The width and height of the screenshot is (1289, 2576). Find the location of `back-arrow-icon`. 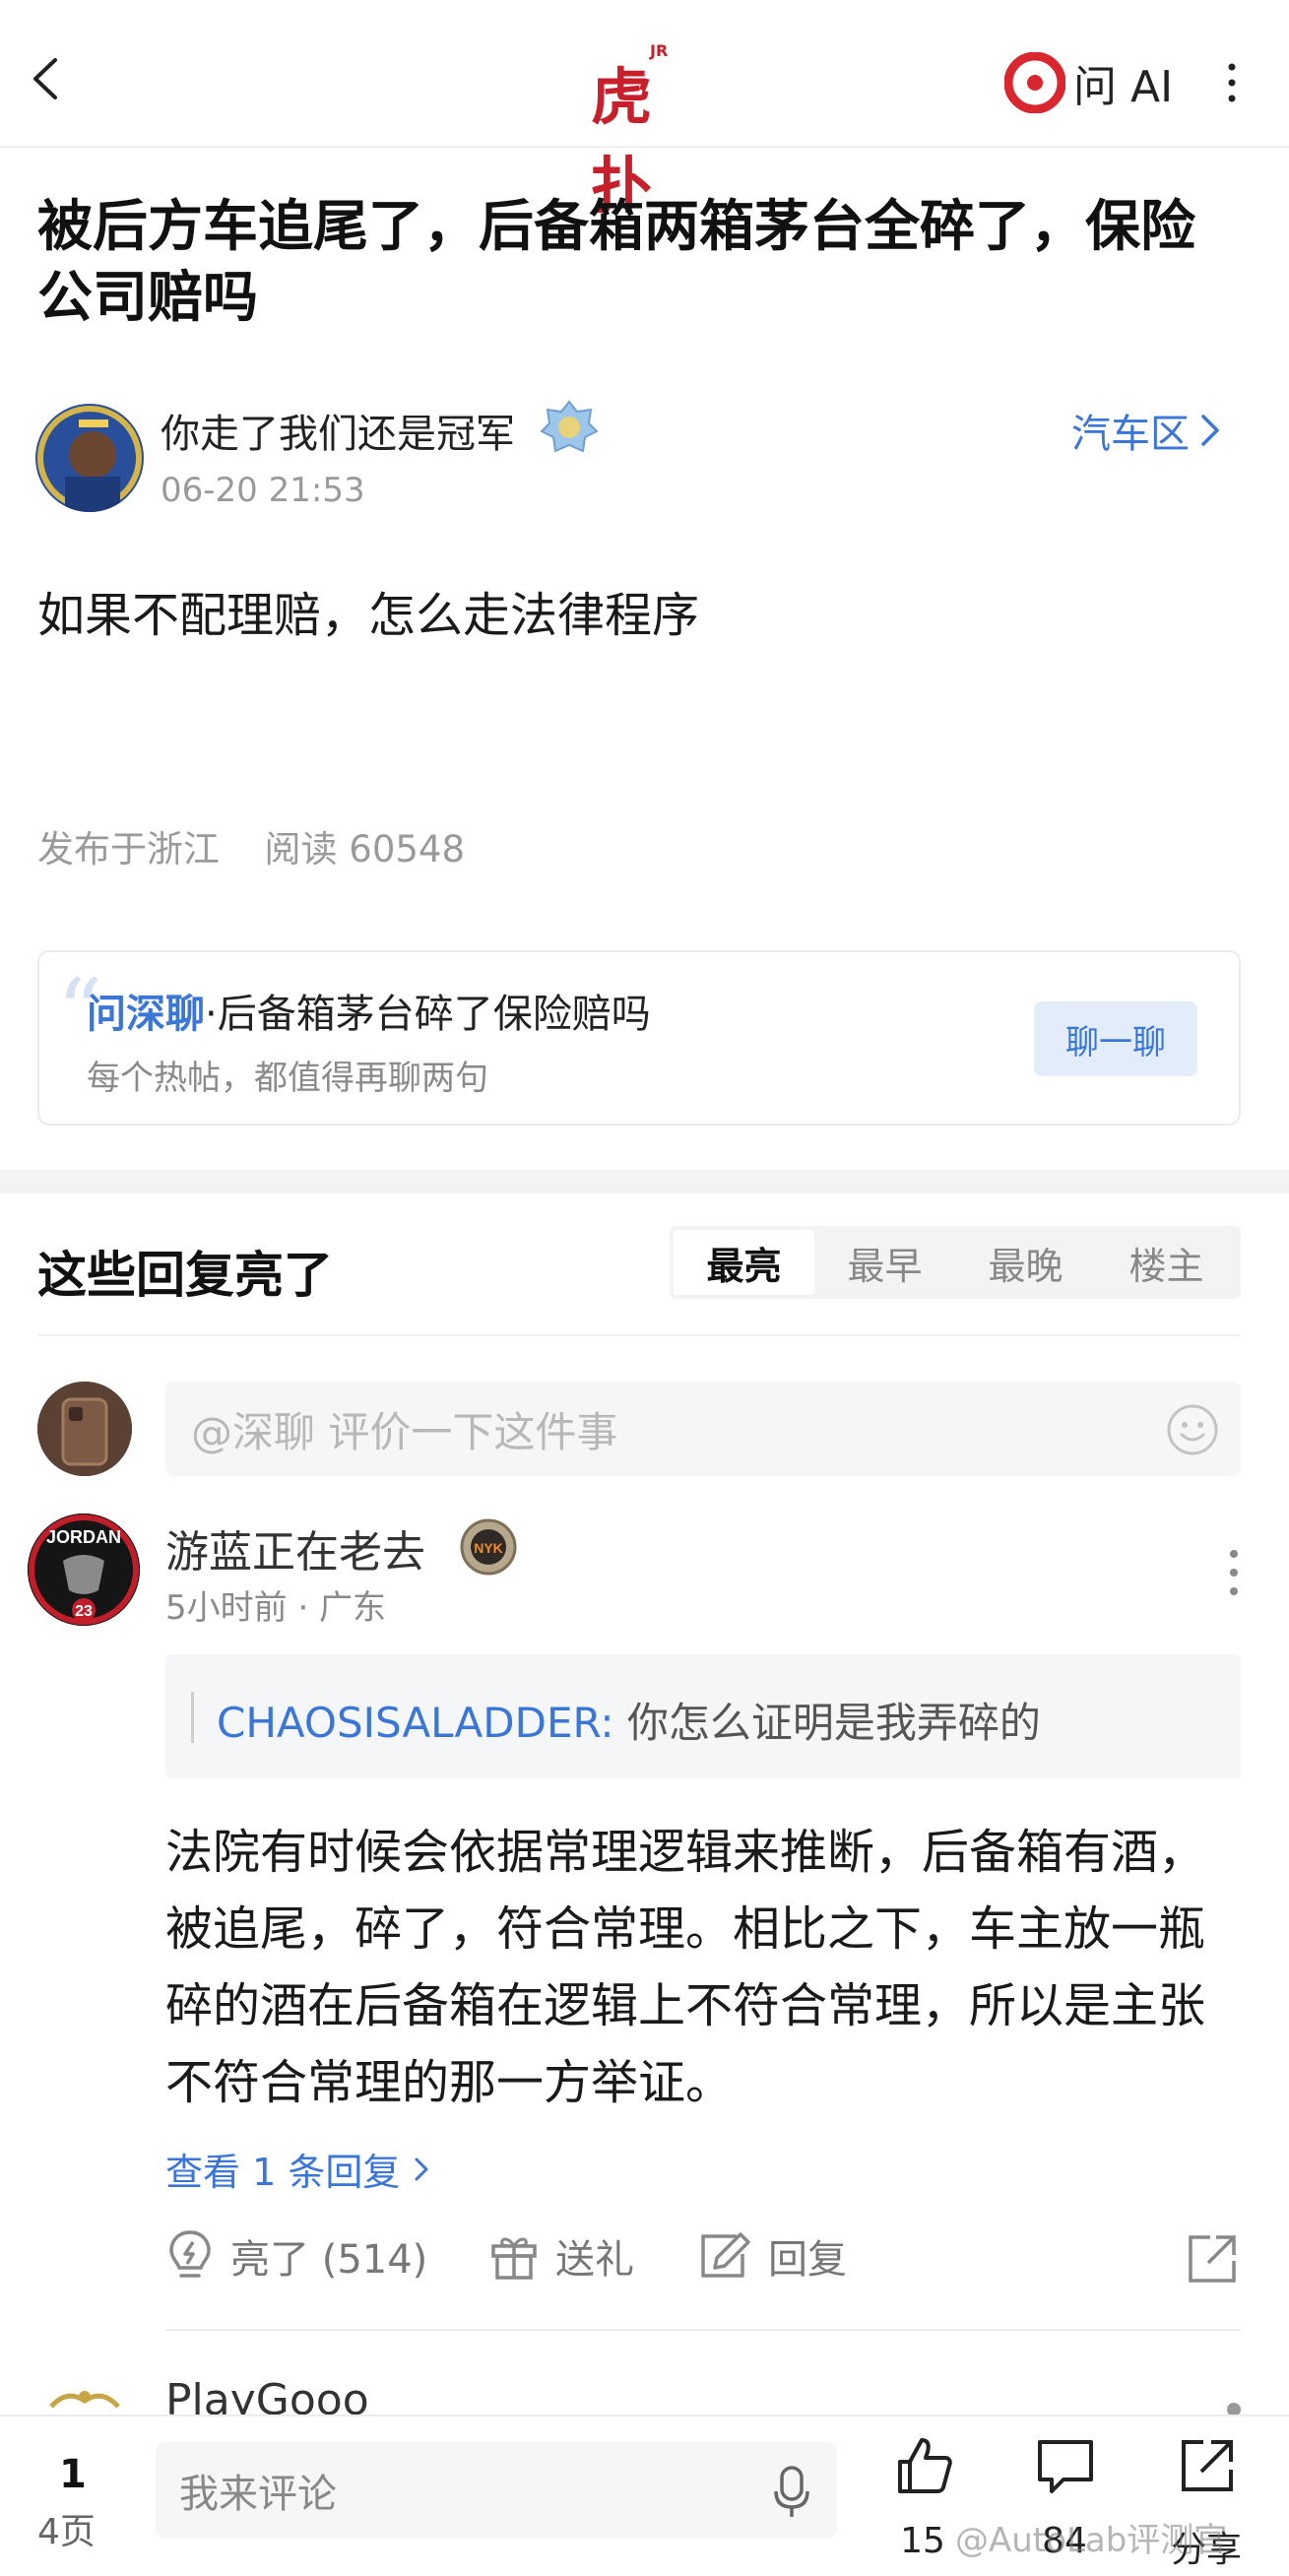

back-arrow-icon is located at coordinates (47, 78).